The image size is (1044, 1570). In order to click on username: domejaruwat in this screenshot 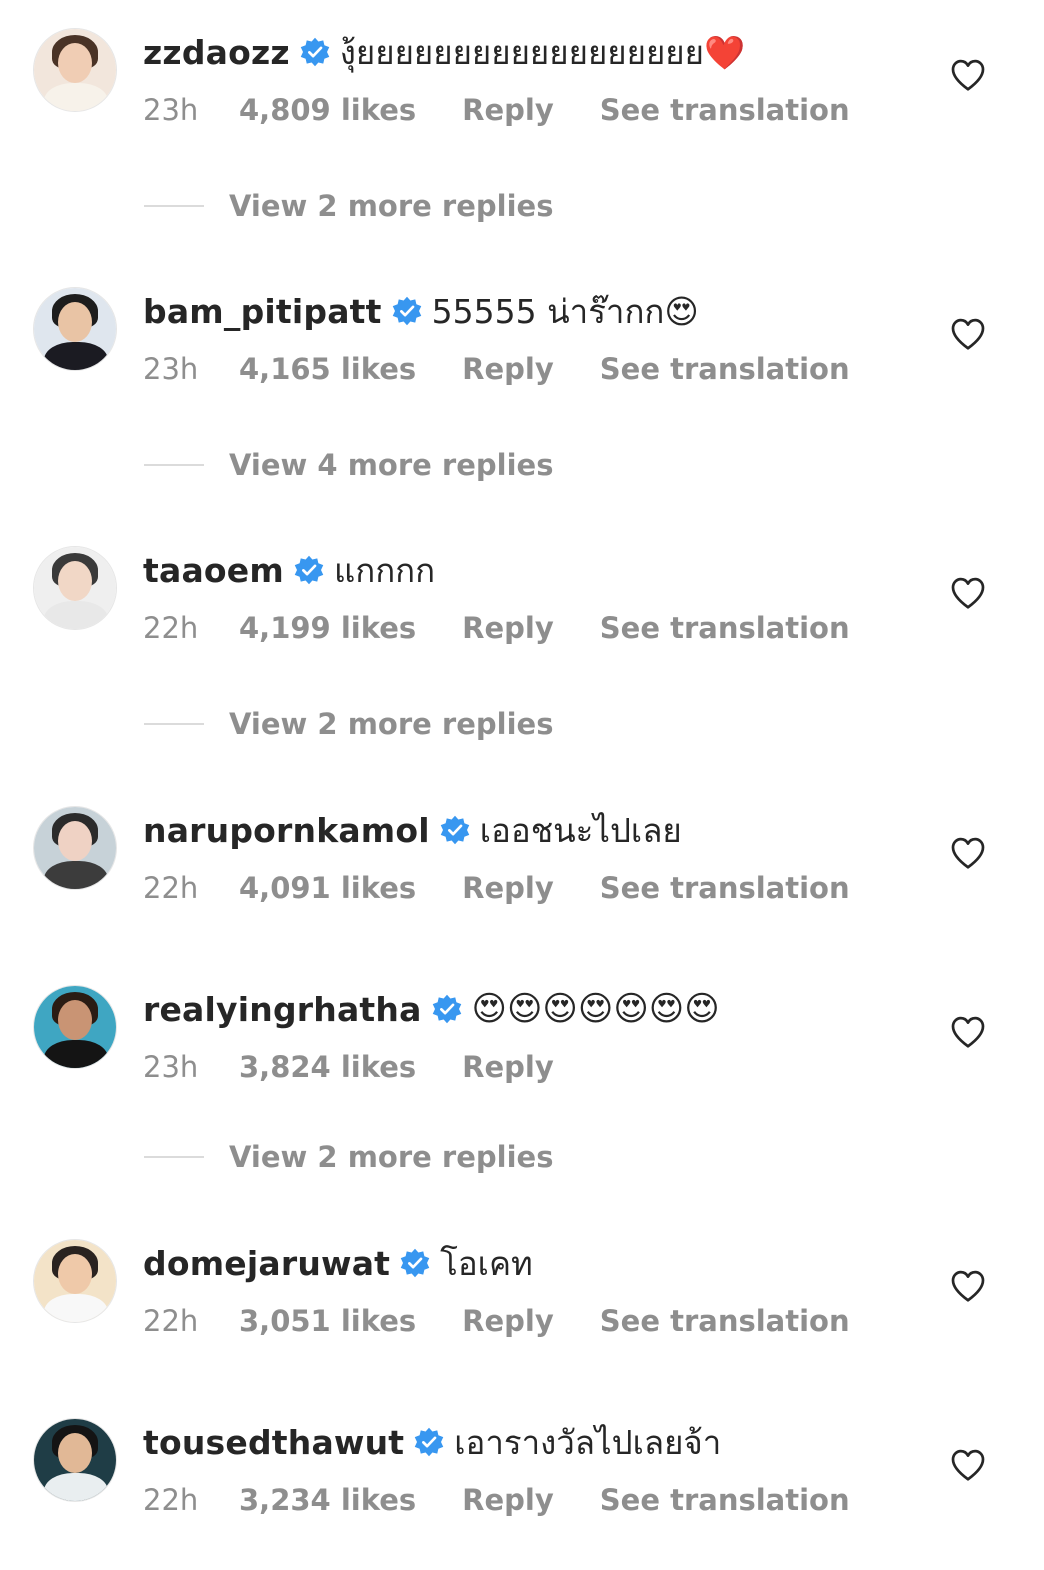, I will do `click(266, 1263)`.